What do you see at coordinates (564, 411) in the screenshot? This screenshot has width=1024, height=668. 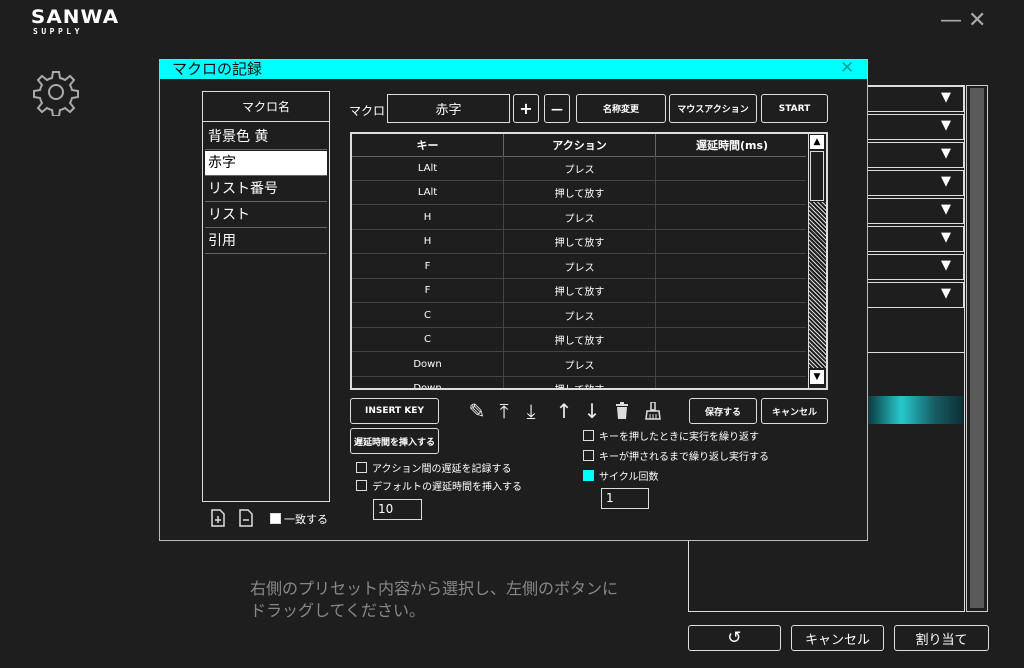 I see `move-up-icon: ↑` at bounding box center [564, 411].